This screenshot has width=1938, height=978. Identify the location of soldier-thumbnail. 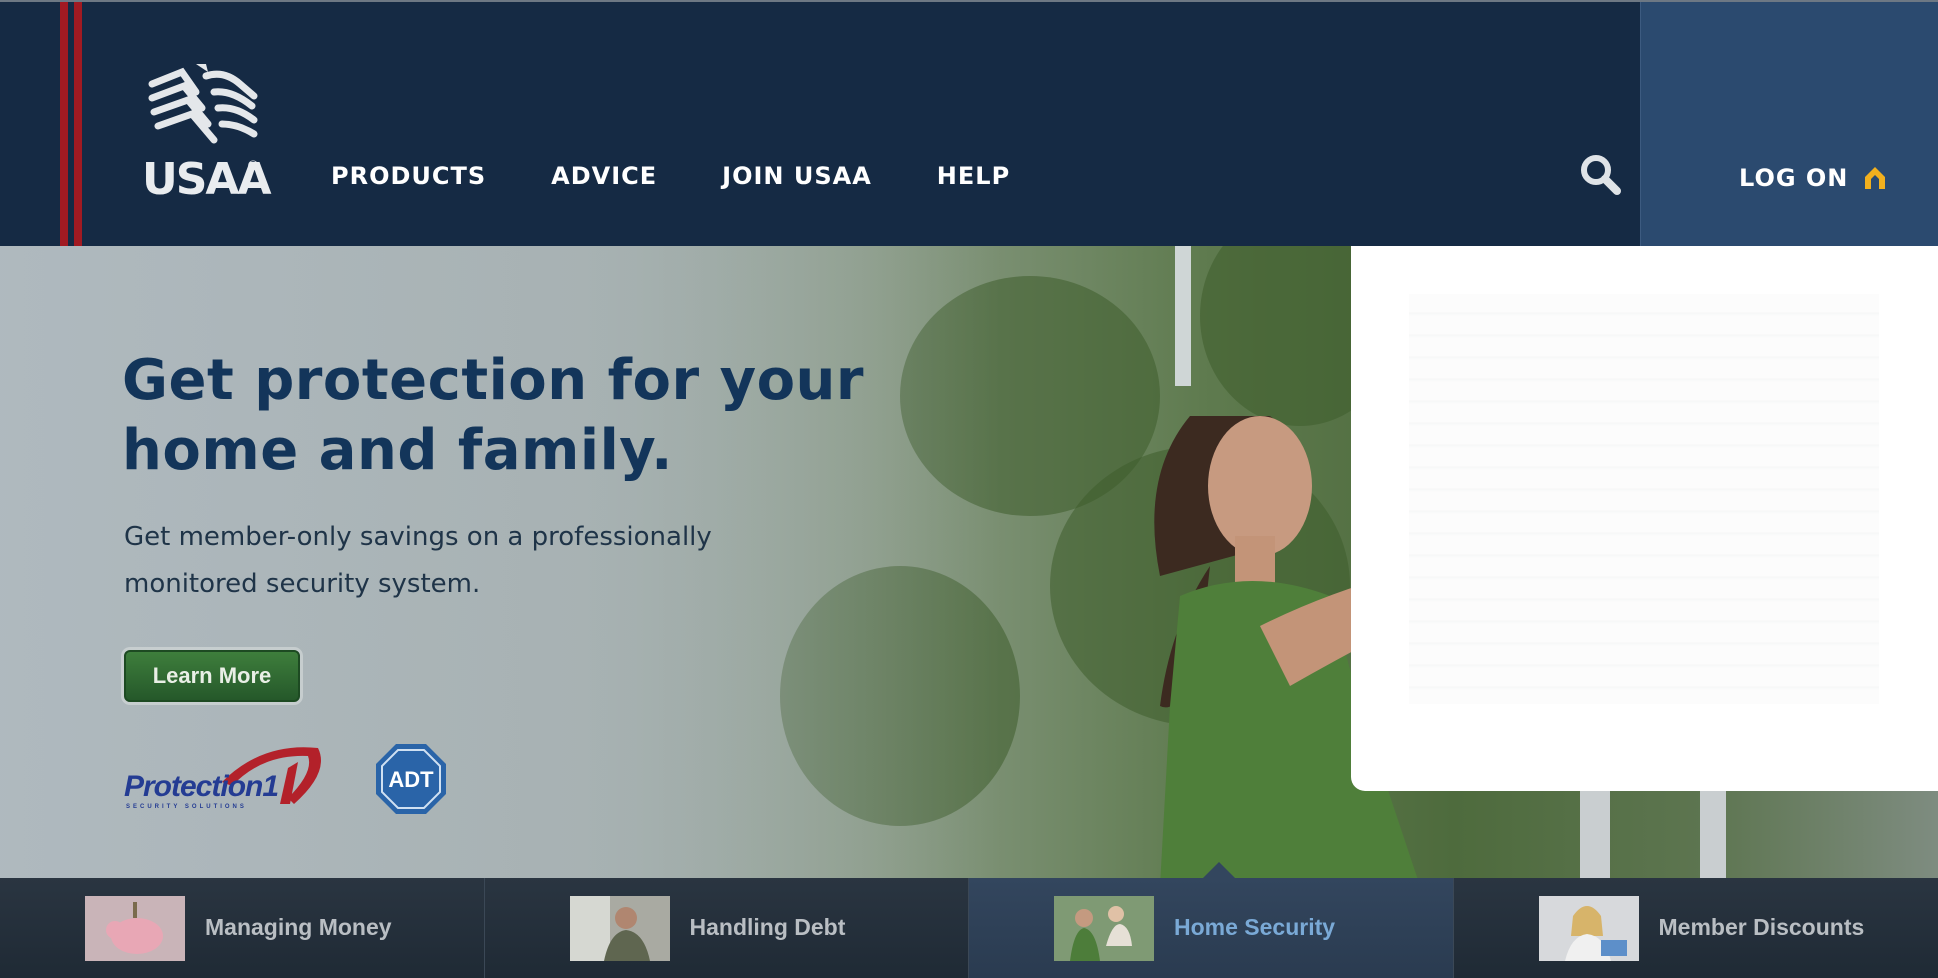
(619, 928).